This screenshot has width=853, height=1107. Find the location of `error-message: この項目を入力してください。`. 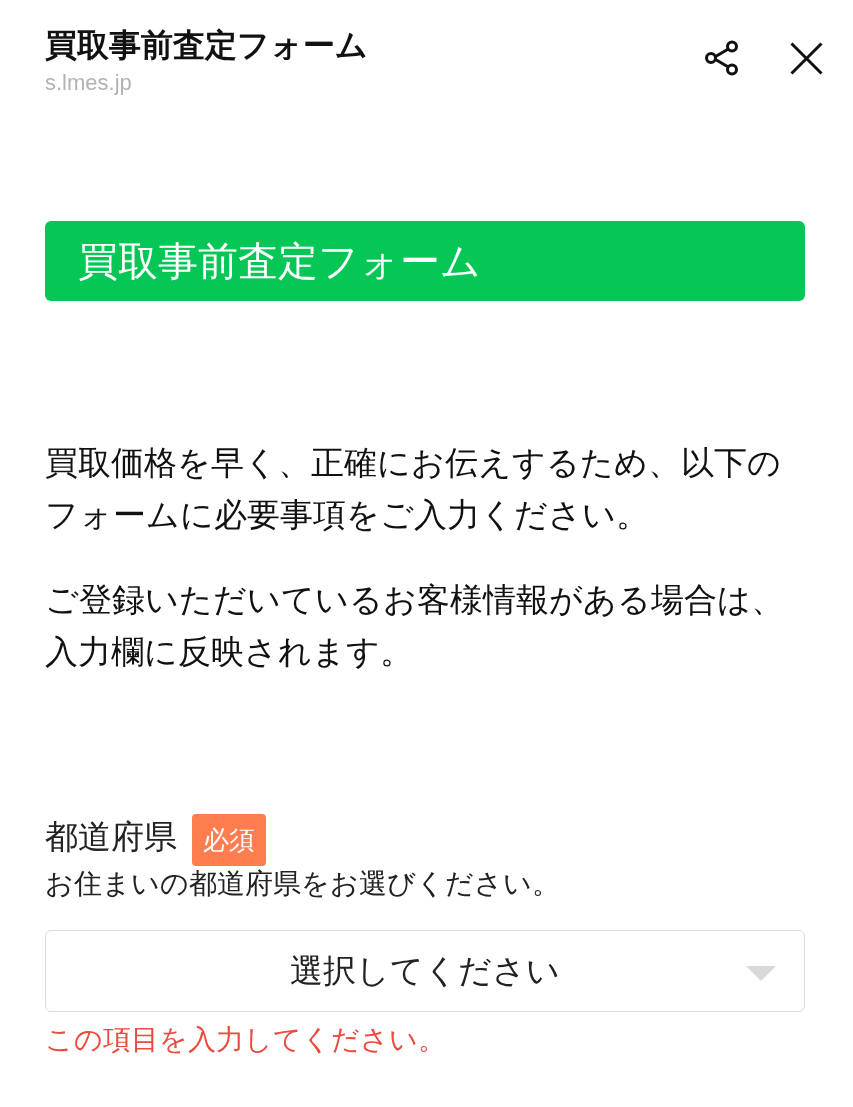

error-message: この項目を入力してください。 is located at coordinates (246, 1040).